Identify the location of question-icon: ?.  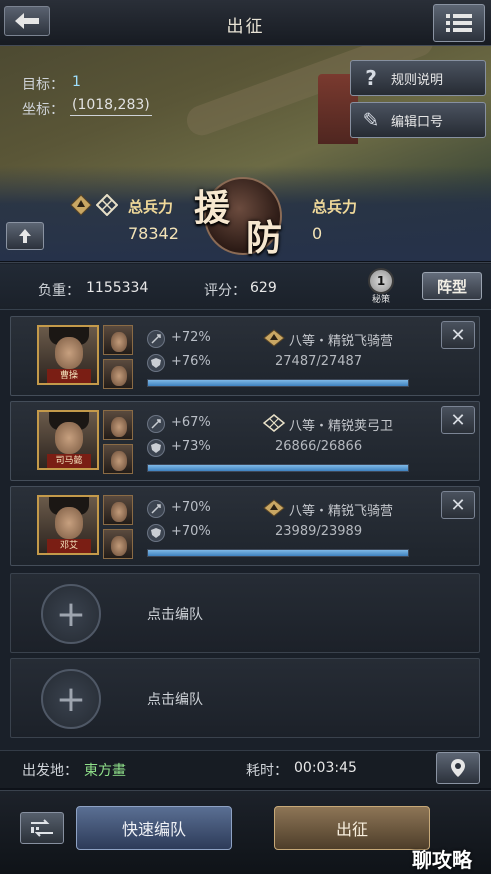
(371, 78).